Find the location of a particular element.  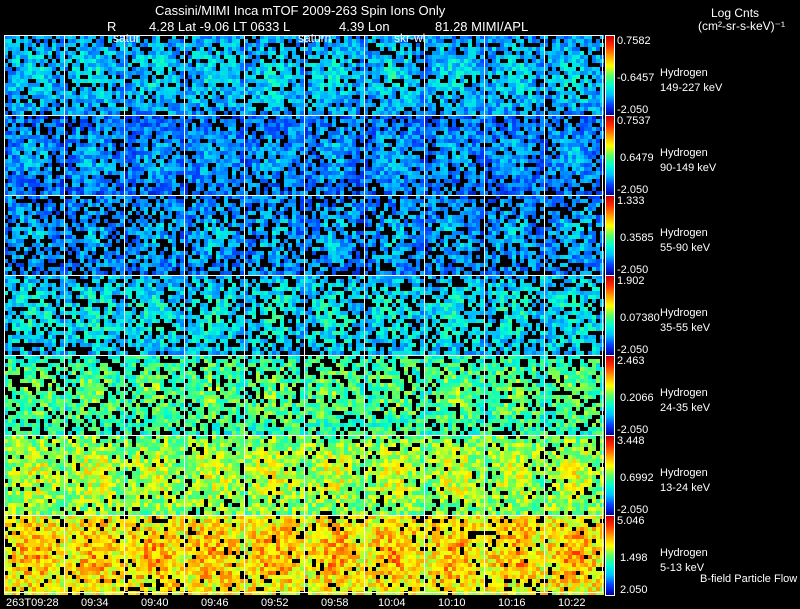

x-tick-label: 09:46 is located at coordinates (215, 603).